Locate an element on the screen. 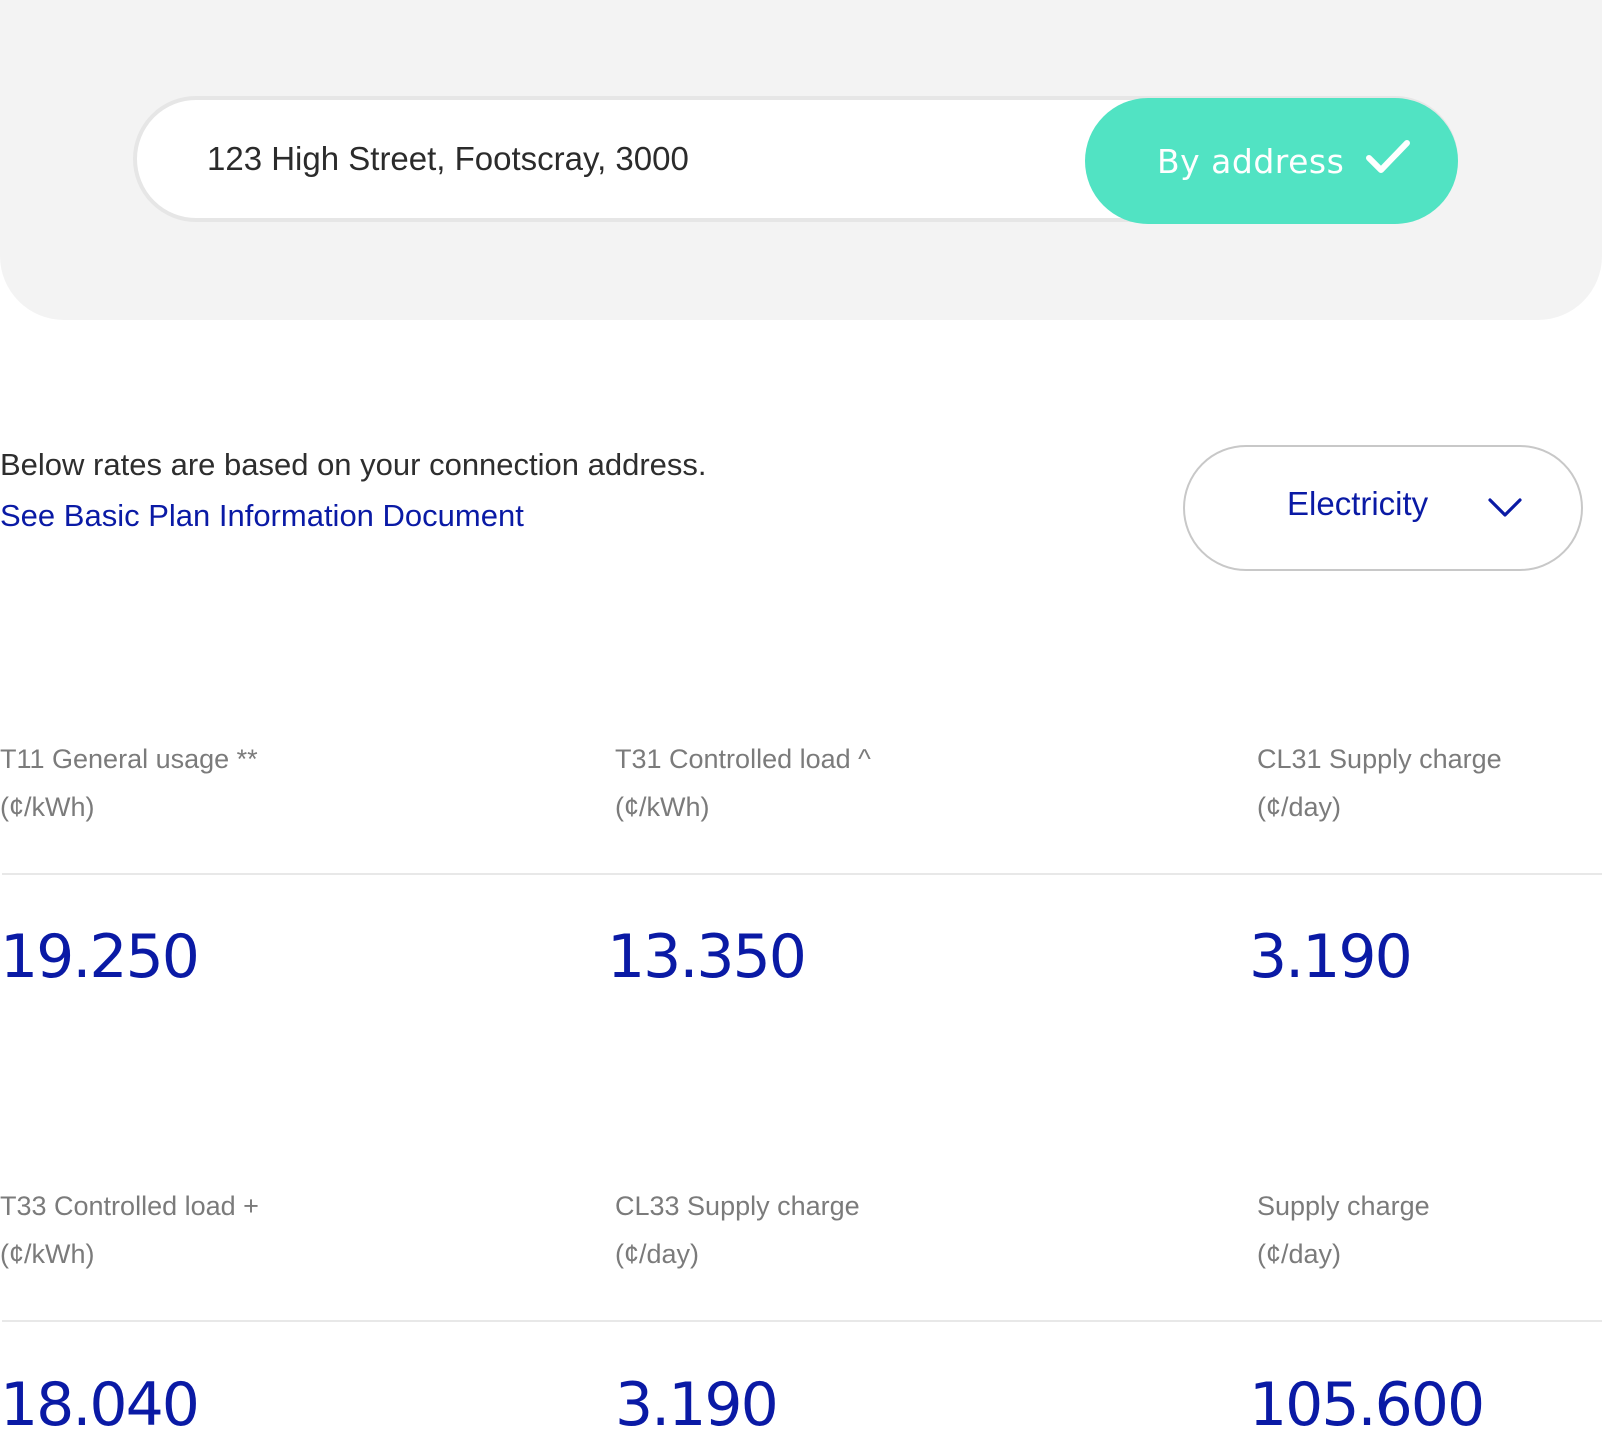  rate-name: T31 Controlled load ^ is located at coordinates (743, 759).